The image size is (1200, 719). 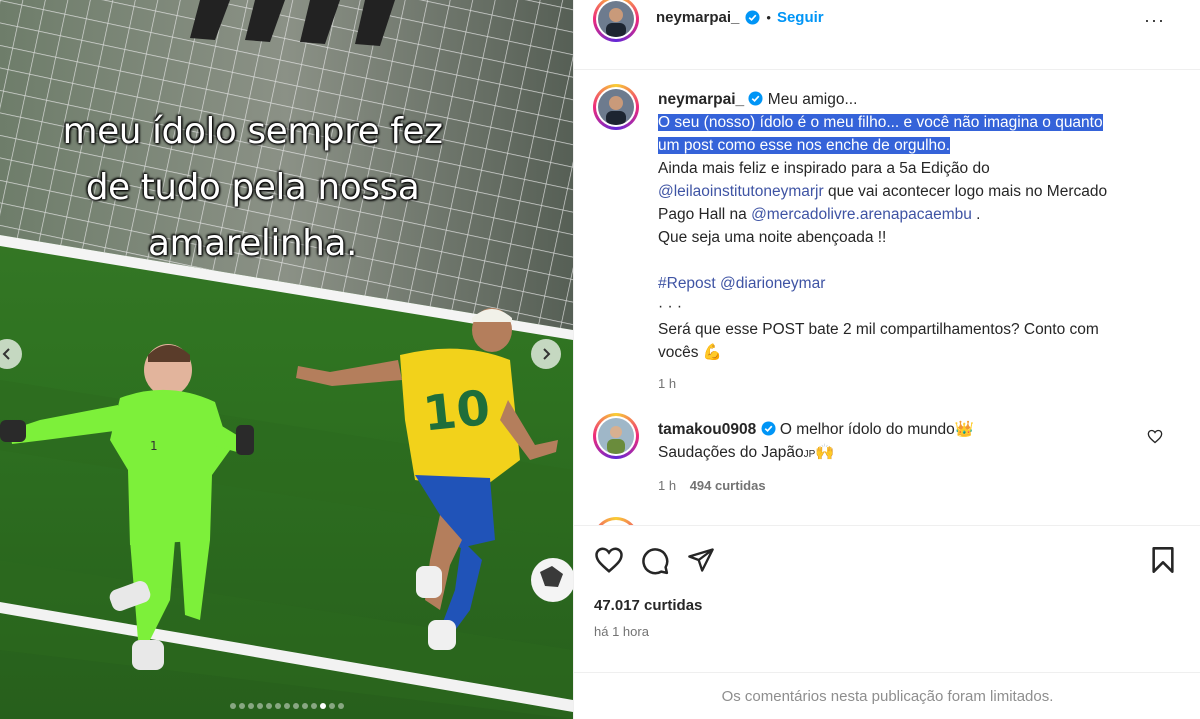 What do you see at coordinates (609, 560) in the screenshot?
I see `like-heart-icon` at bounding box center [609, 560].